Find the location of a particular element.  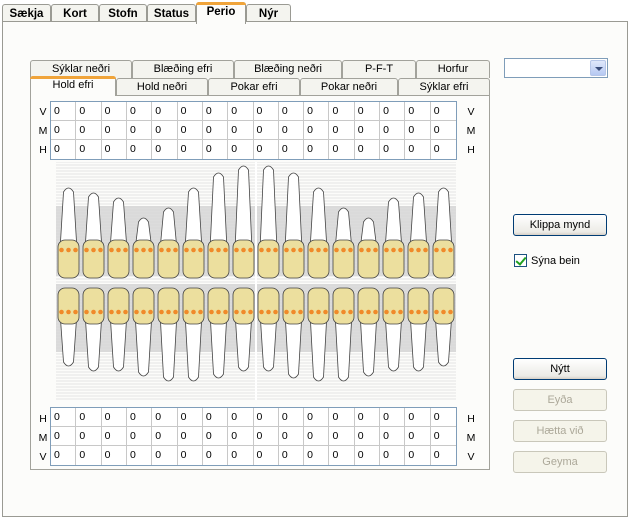

tab-perio: Perio is located at coordinates (221, 13).